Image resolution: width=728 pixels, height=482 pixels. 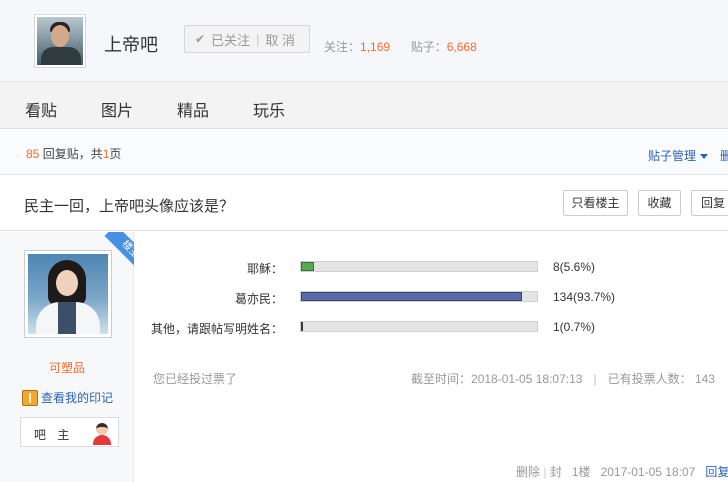 I want to click on thread-title: 民主一回，上帝吧头像应该是？, so click(x=129, y=206).